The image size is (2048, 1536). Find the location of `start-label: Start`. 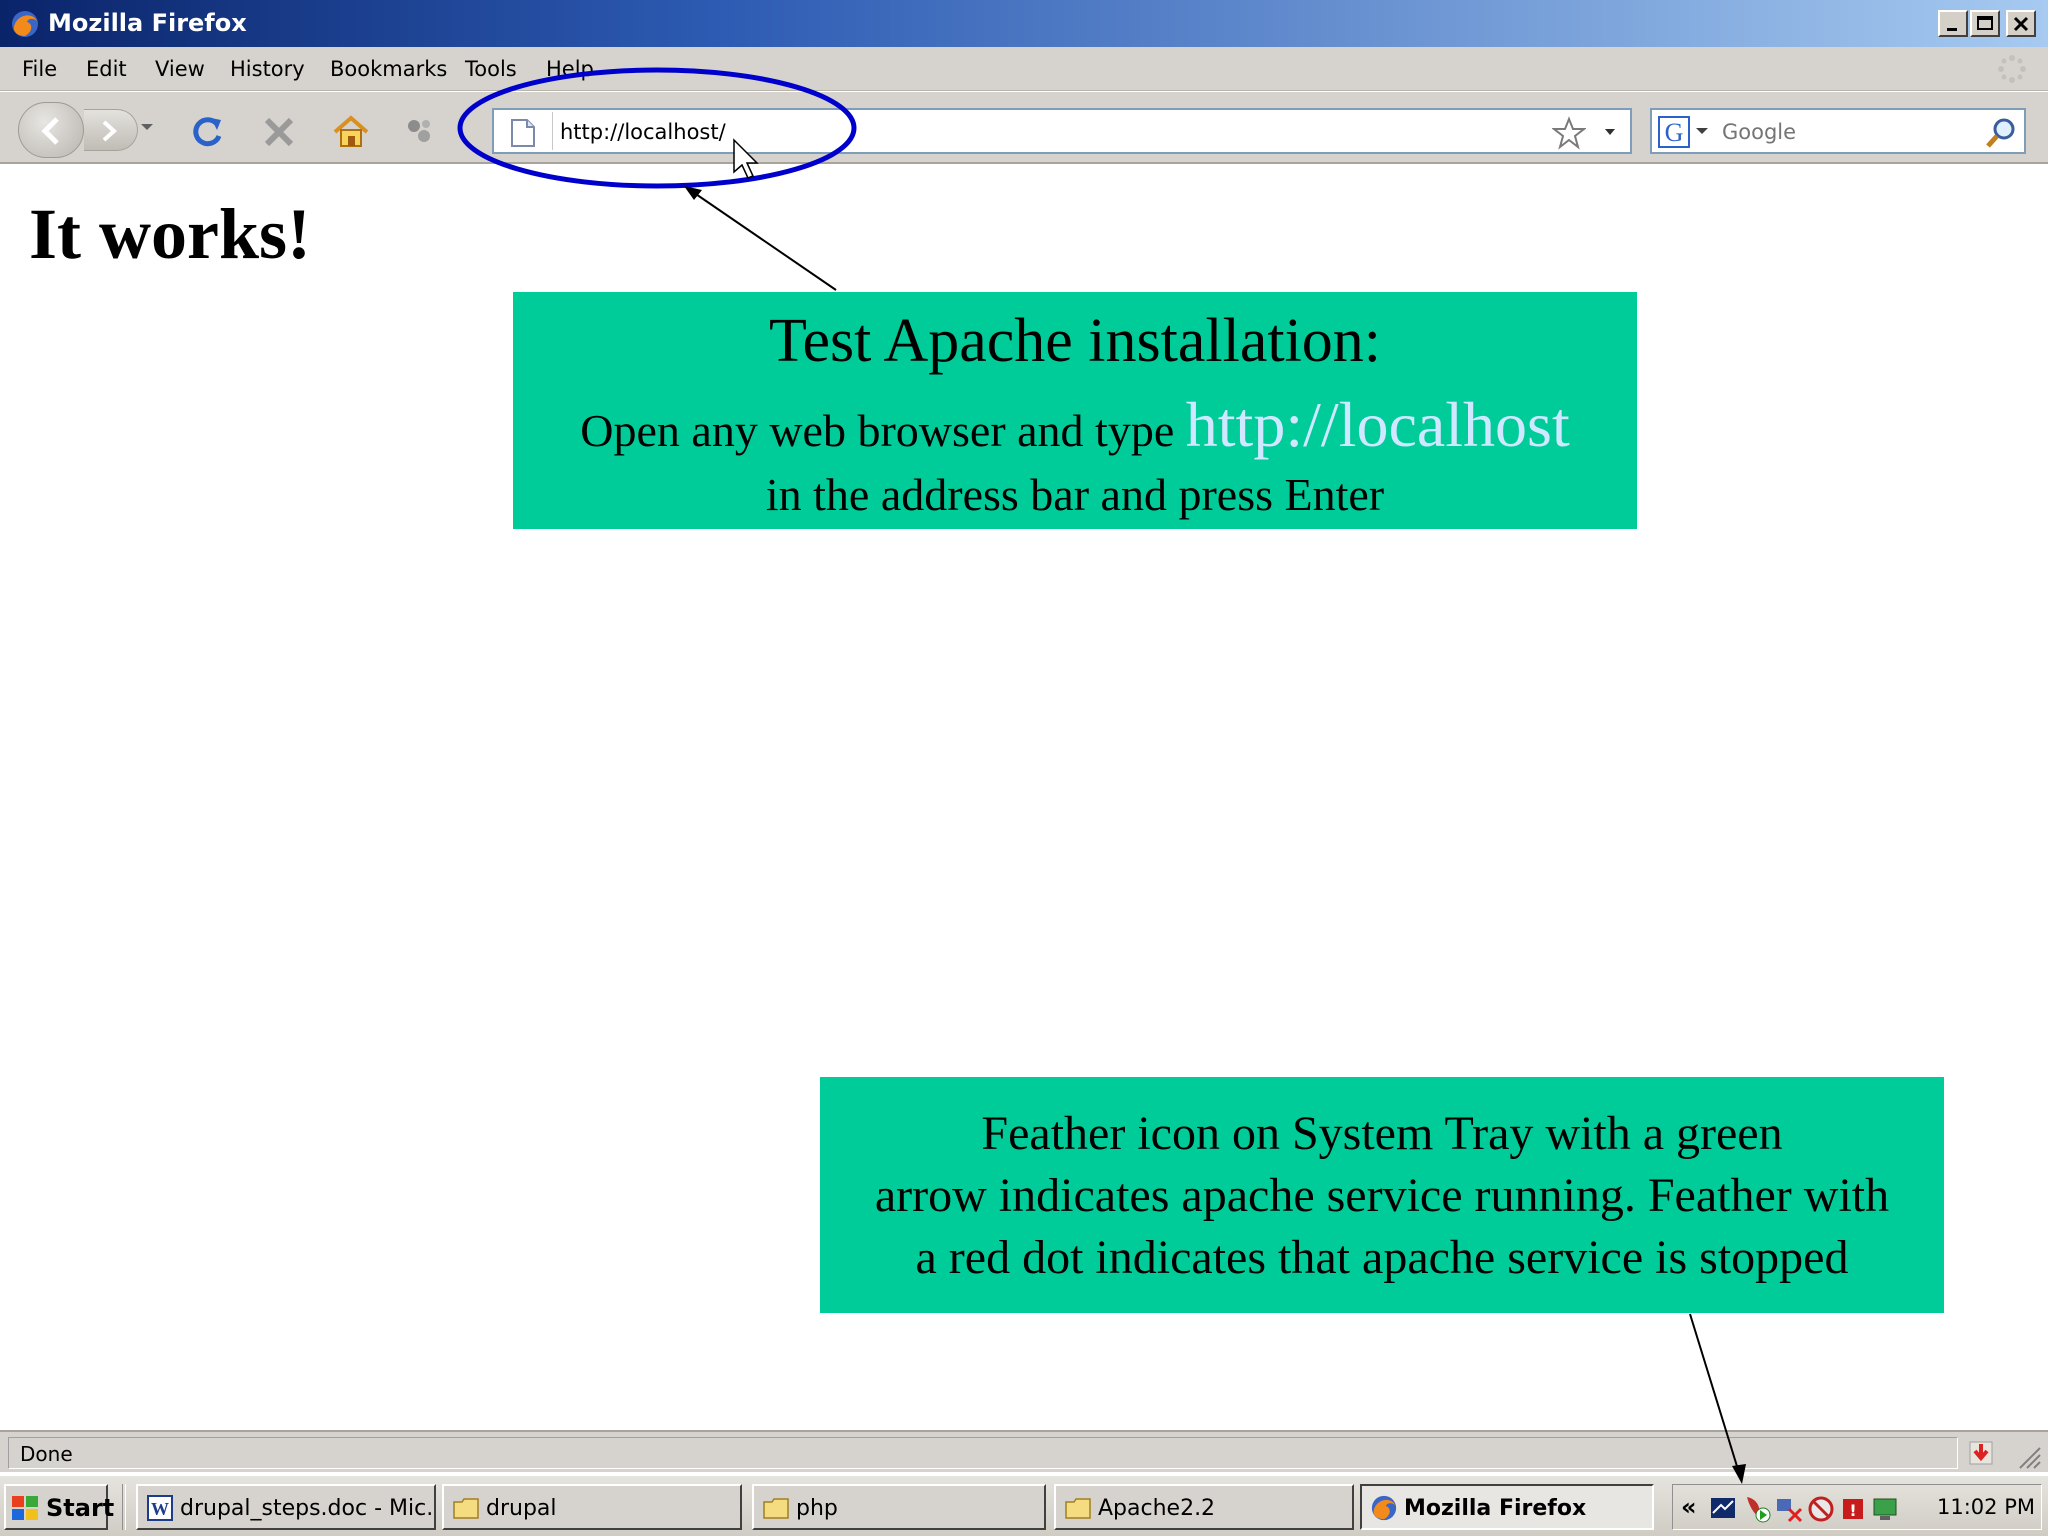

start-label: Start is located at coordinates (80, 1508).